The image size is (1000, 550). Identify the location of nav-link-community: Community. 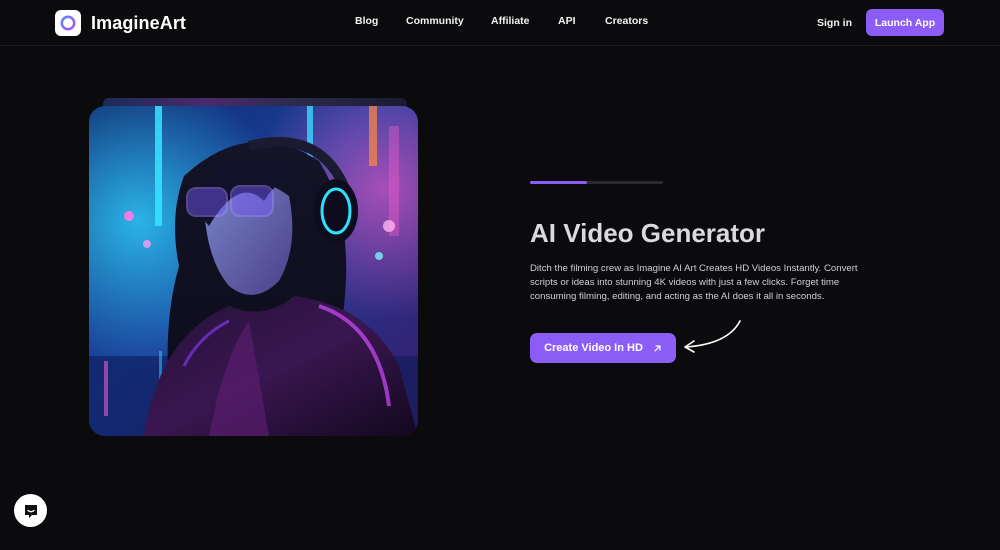
(435, 21).